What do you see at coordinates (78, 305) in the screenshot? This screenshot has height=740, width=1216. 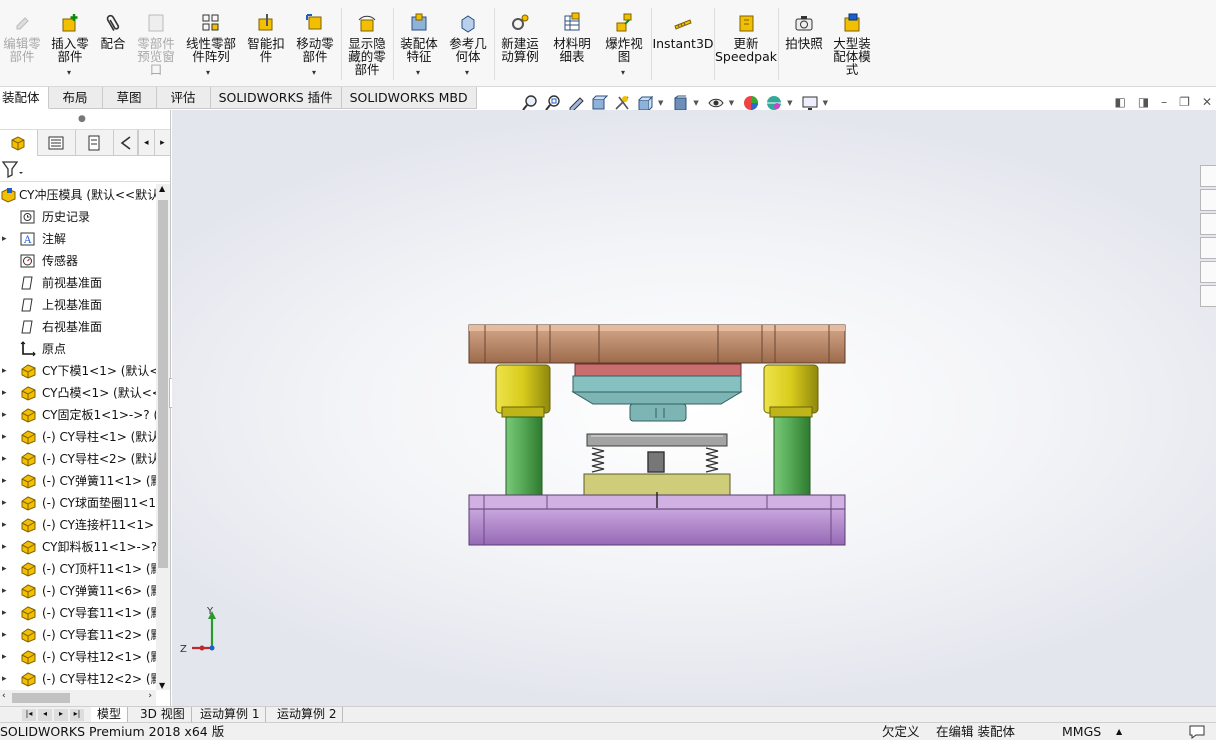 I see `tree-item: 上视基准面` at bounding box center [78, 305].